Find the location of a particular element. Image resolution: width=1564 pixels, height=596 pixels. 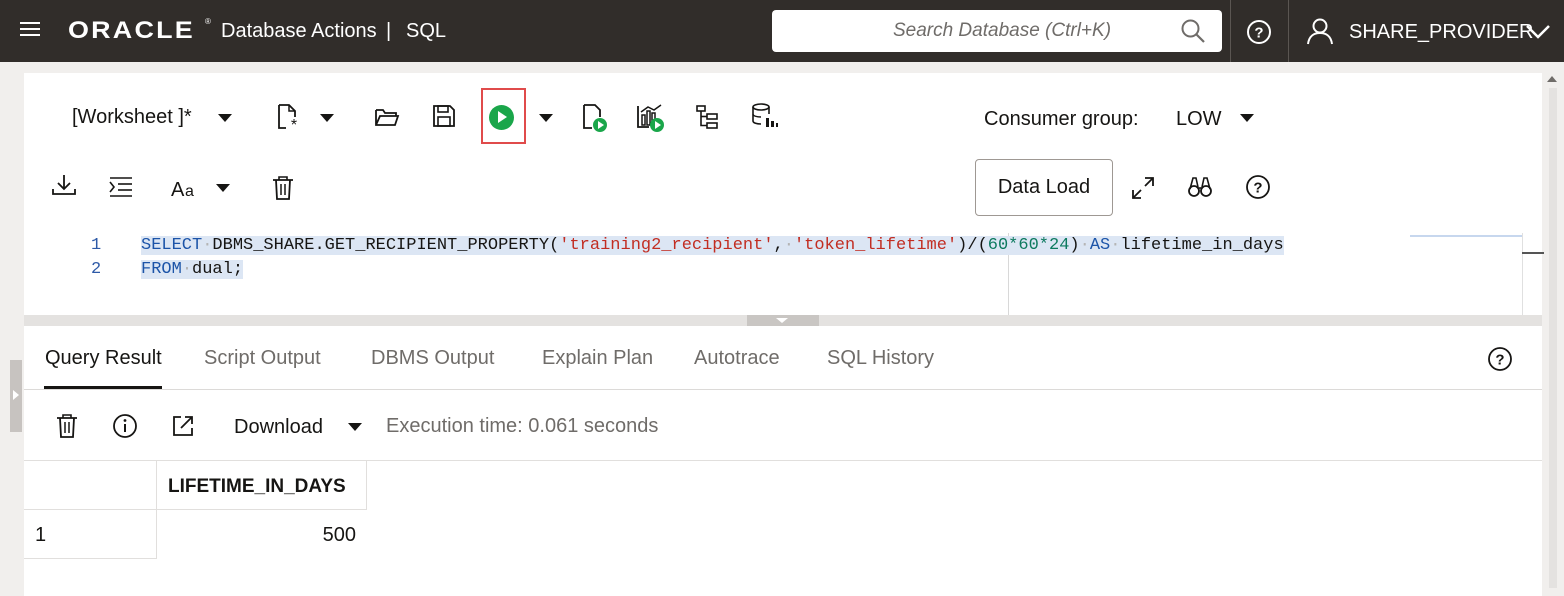

info-icon is located at coordinates (125, 426).